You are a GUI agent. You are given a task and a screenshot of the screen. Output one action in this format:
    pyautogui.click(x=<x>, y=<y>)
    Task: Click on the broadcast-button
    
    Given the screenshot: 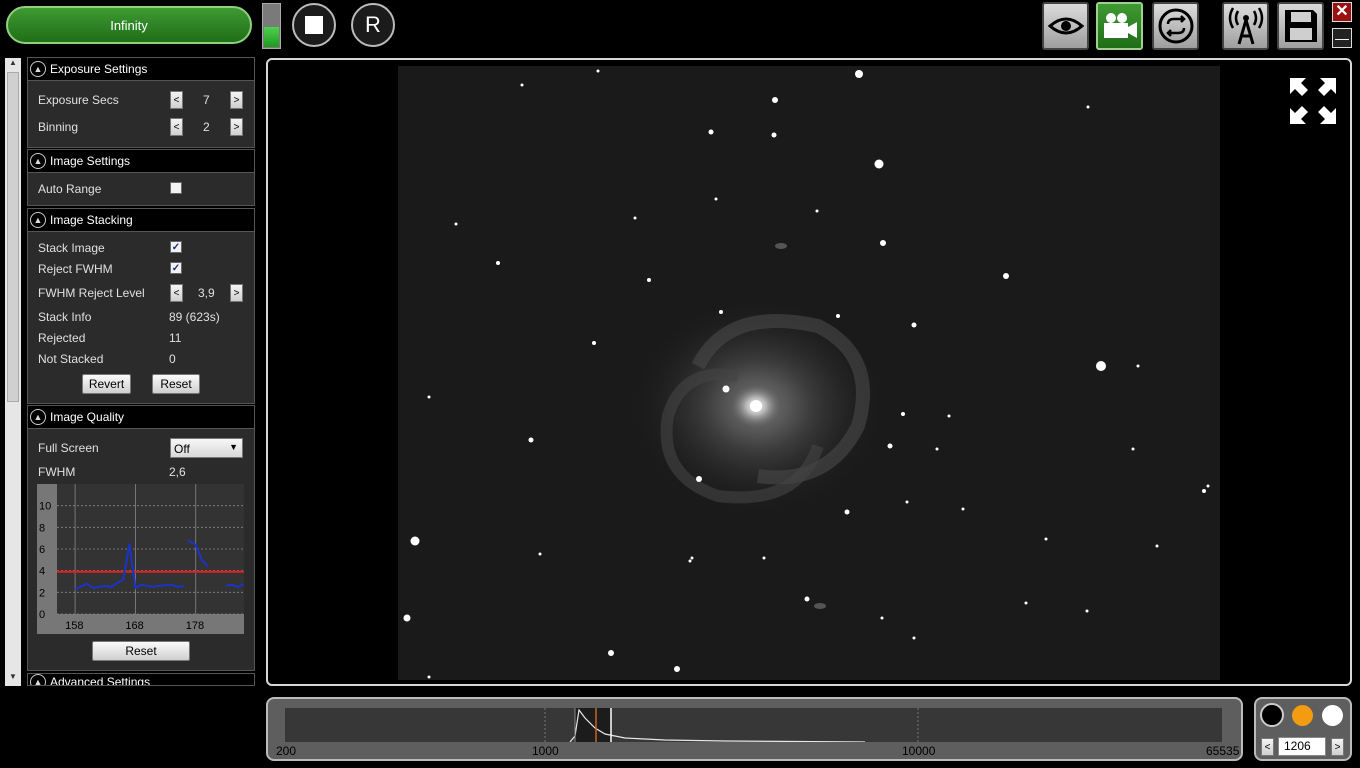 What is the action you would take?
    pyautogui.click(x=1245, y=26)
    